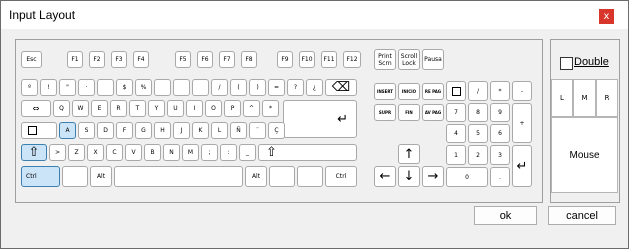 This screenshot has height=249, width=629. What do you see at coordinates (67, 87) in the screenshot?
I see `key-row1: "` at bounding box center [67, 87].